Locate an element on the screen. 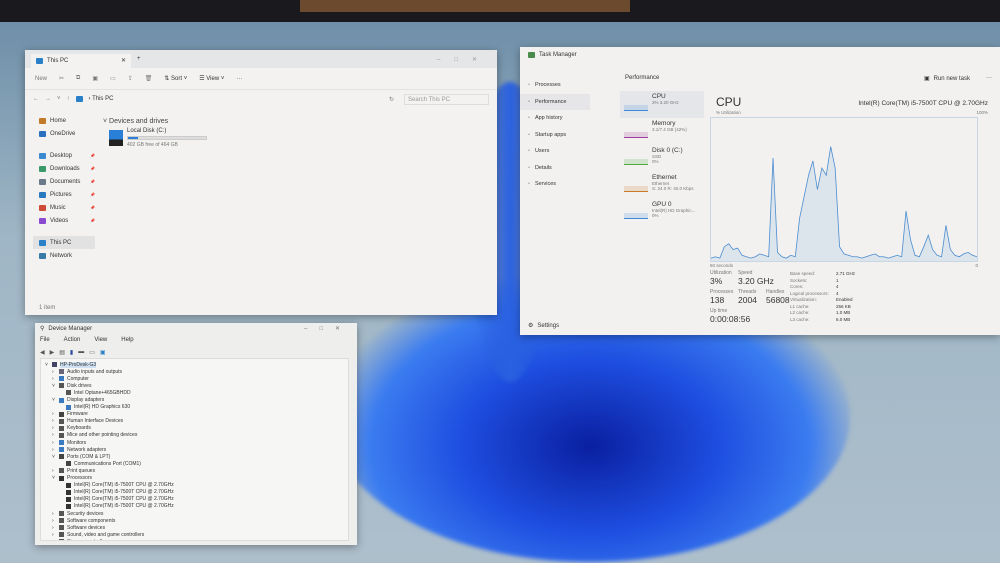 The height and width of the screenshot is (563, 1000). tree-node: › Computer is located at coordinates (194, 378).